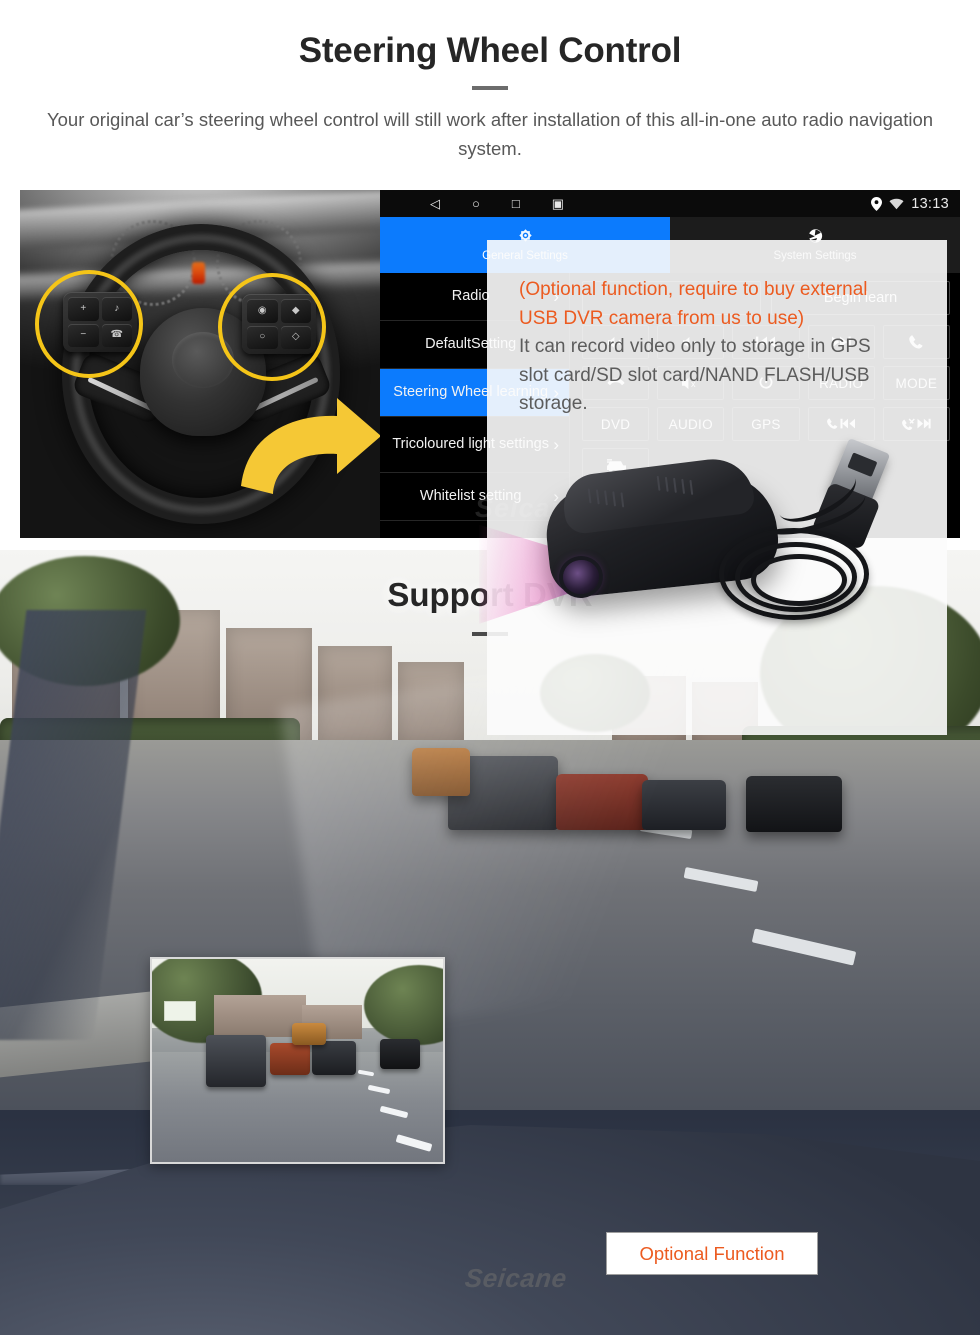 Image resolution: width=980 pixels, height=1335 pixels. What do you see at coordinates (799, 580) in the screenshot?
I see `cable-coil` at bounding box center [799, 580].